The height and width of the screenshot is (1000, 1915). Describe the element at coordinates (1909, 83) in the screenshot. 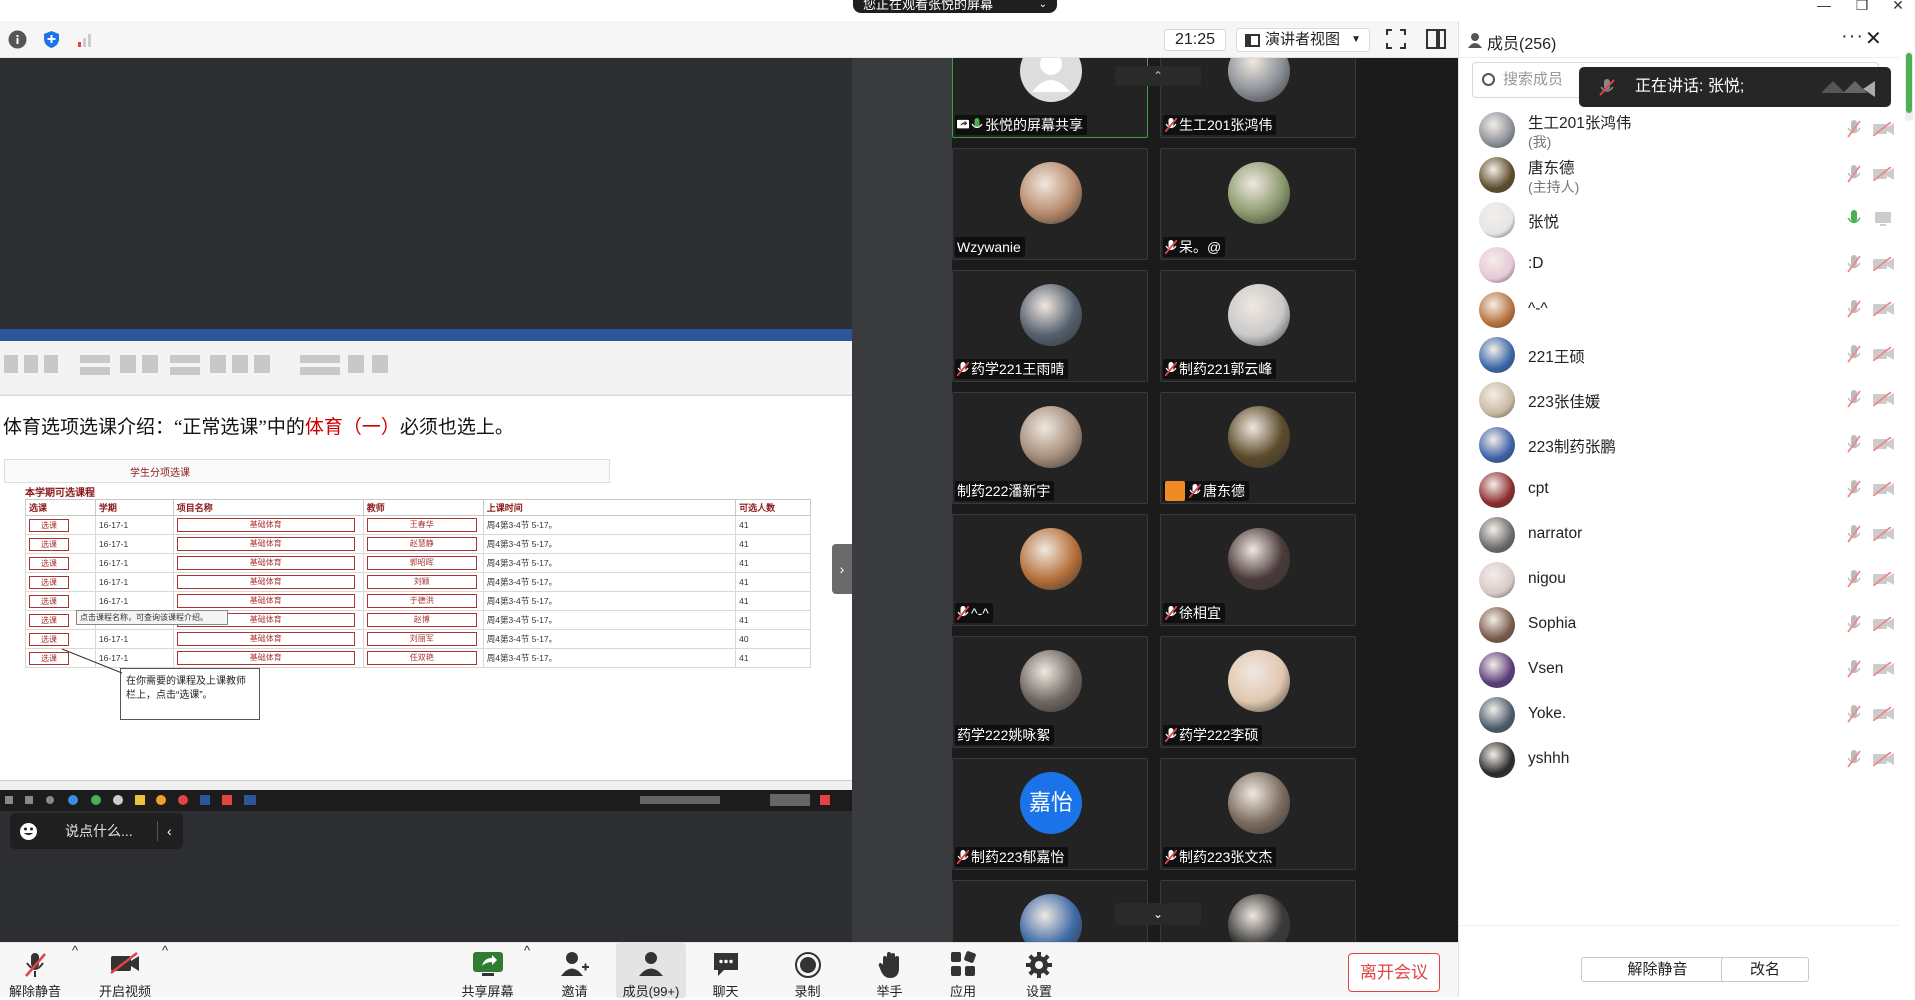

I see `panel-scrollbar-thumb` at that location.